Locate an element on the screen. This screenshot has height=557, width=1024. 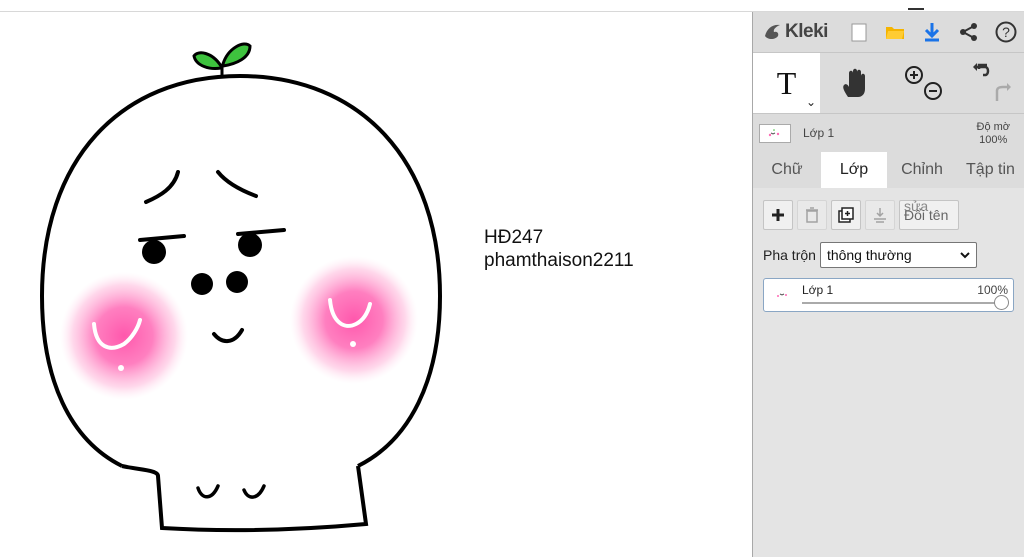
canvas-text-line1: HĐ247 is located at coordinates (514, 237).